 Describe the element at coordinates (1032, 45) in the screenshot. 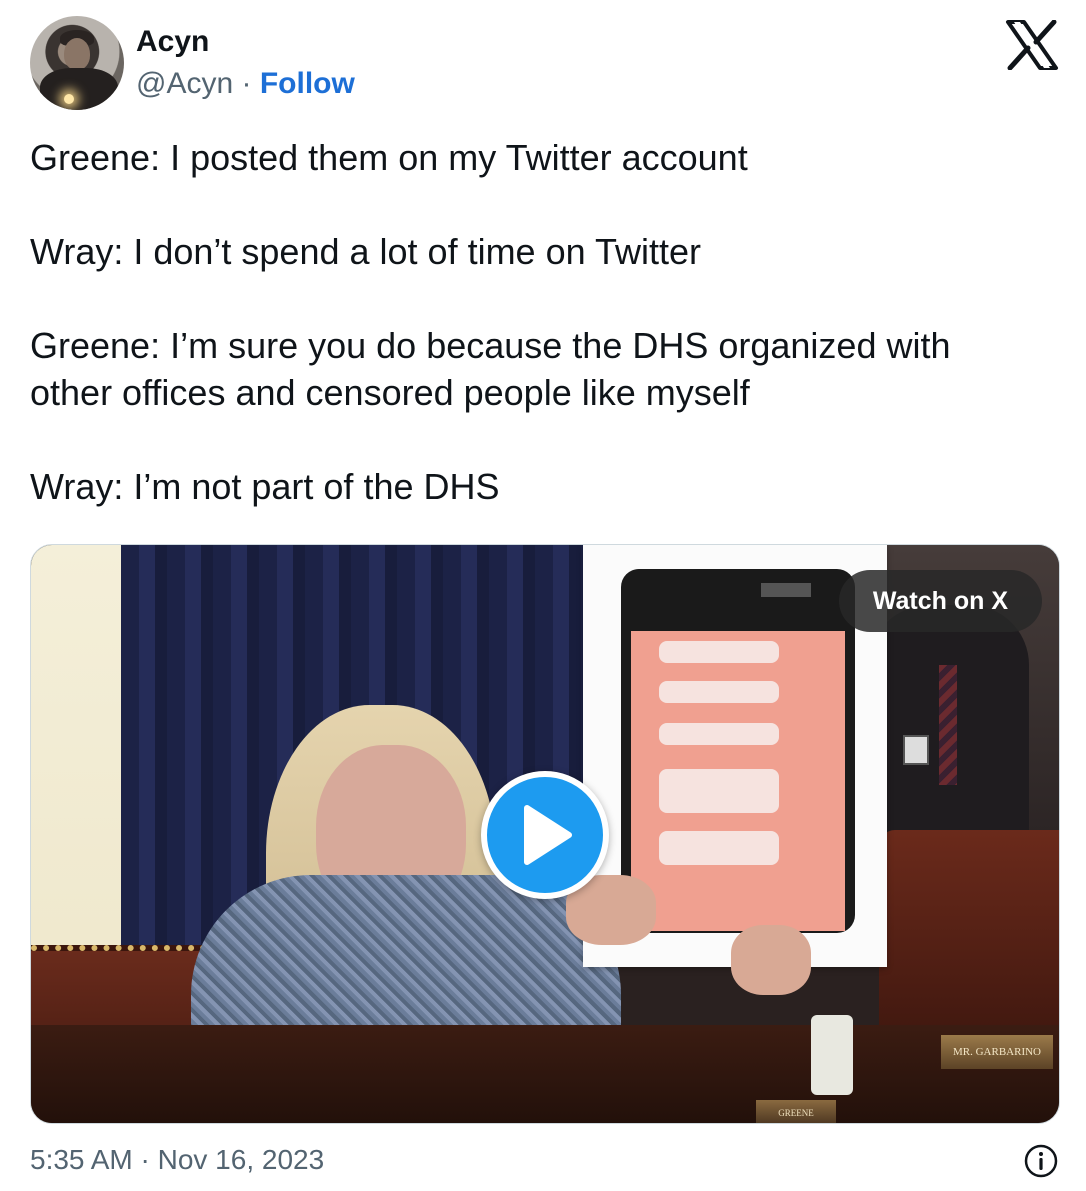

I see `x-logo-icon` at that location.